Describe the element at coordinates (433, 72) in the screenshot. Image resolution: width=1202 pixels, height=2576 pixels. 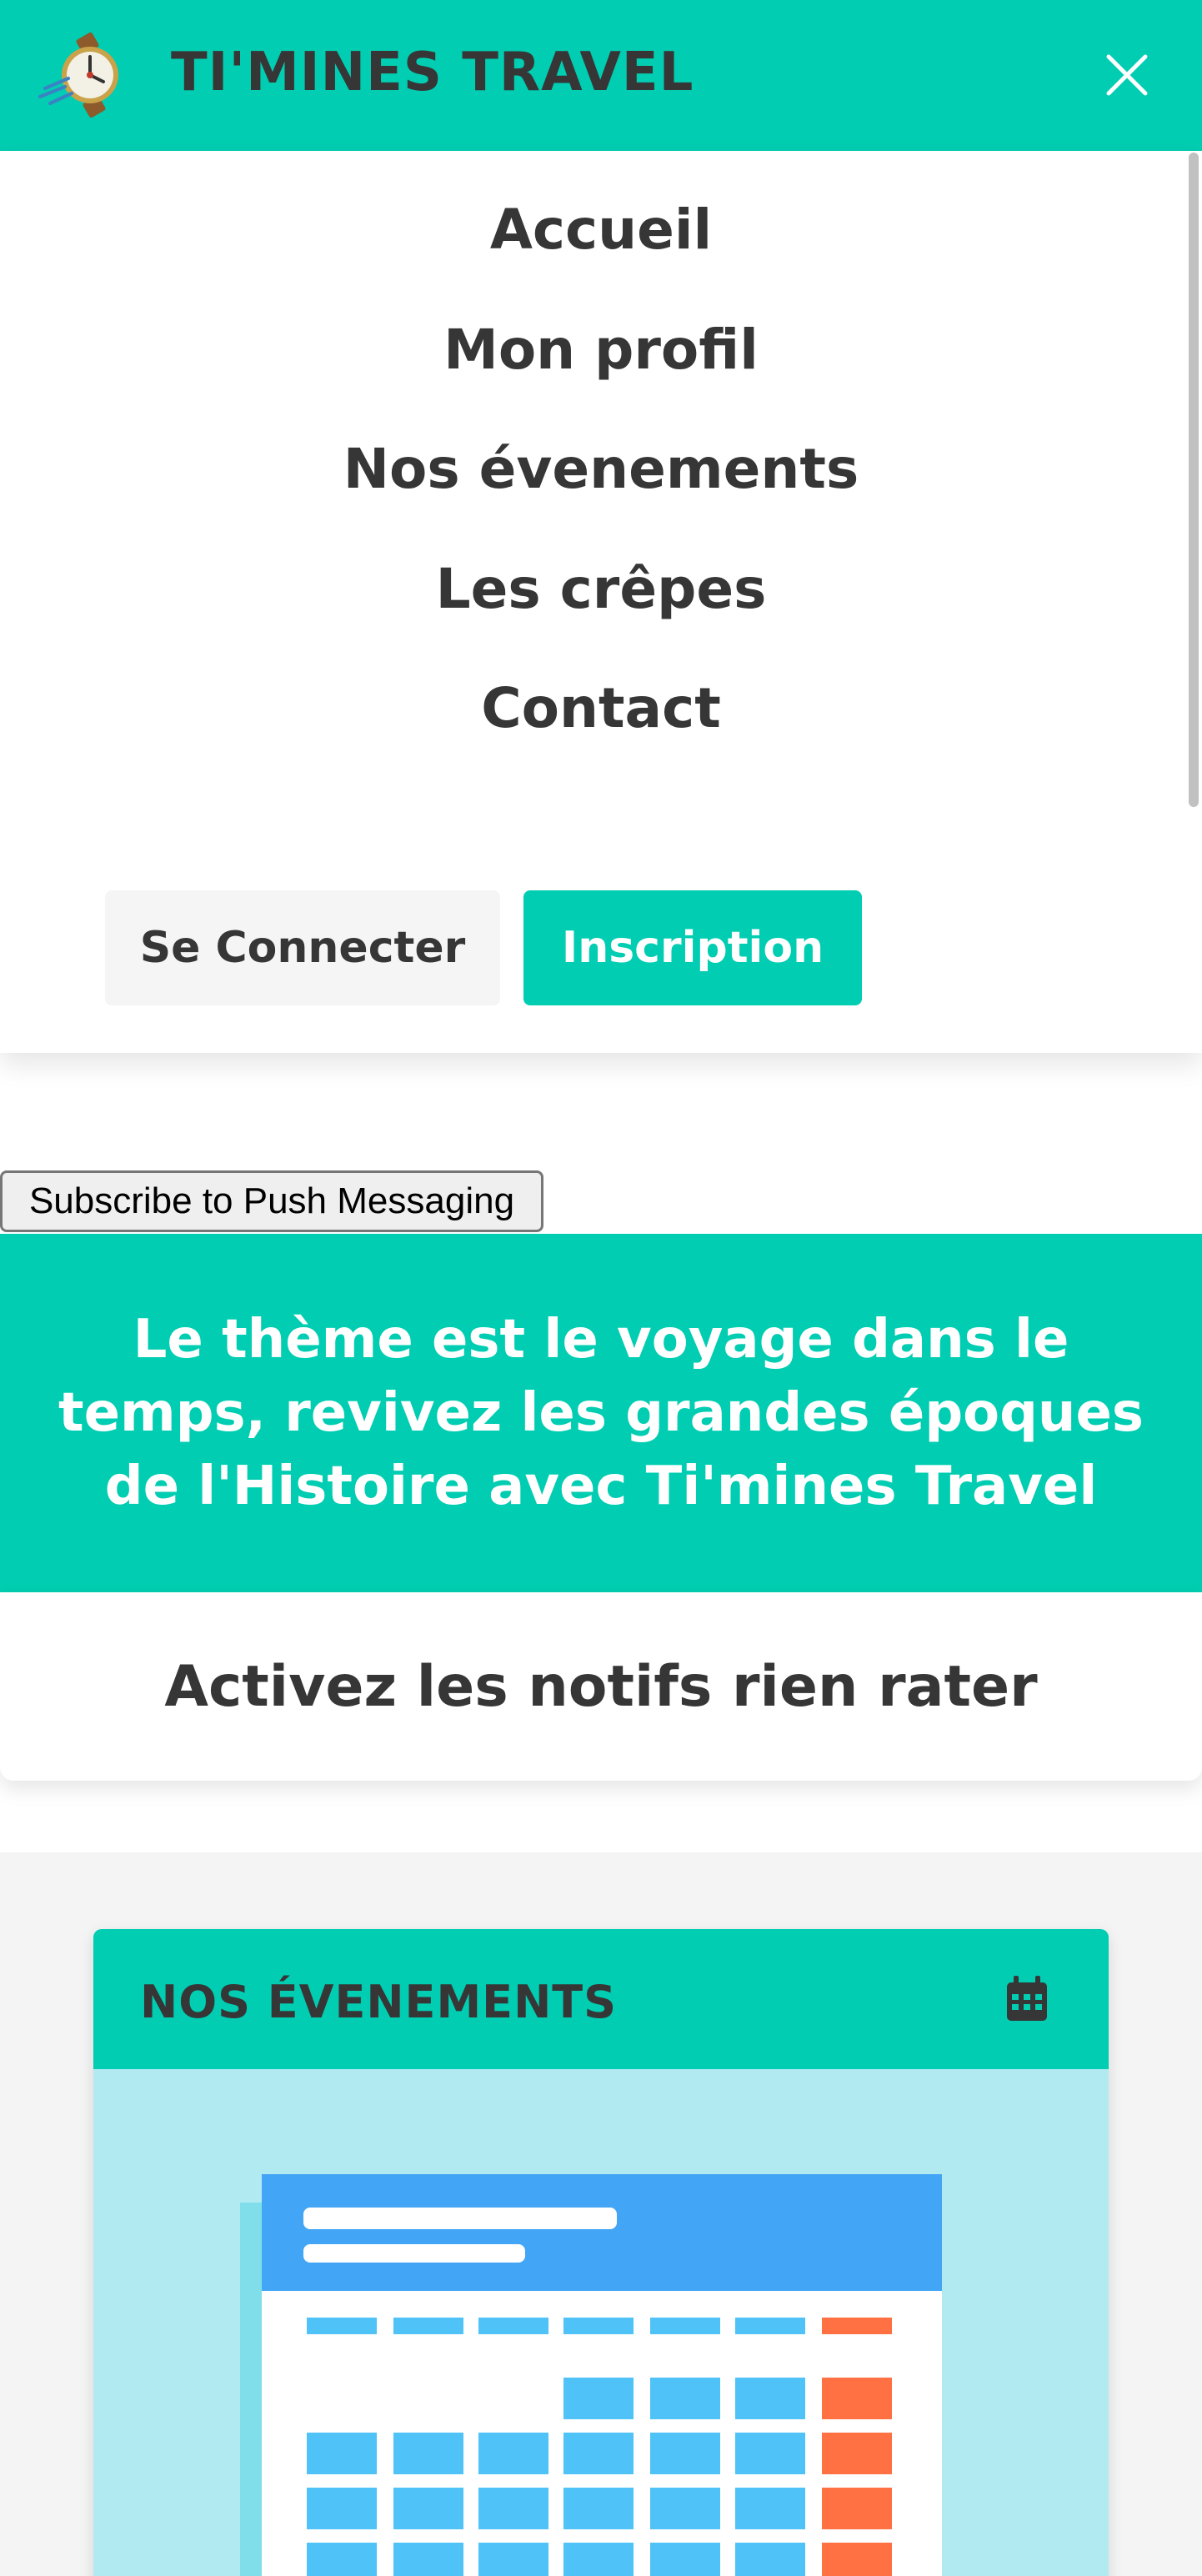
I see `brand-title: TI'MINES TRAVEL` at that location.